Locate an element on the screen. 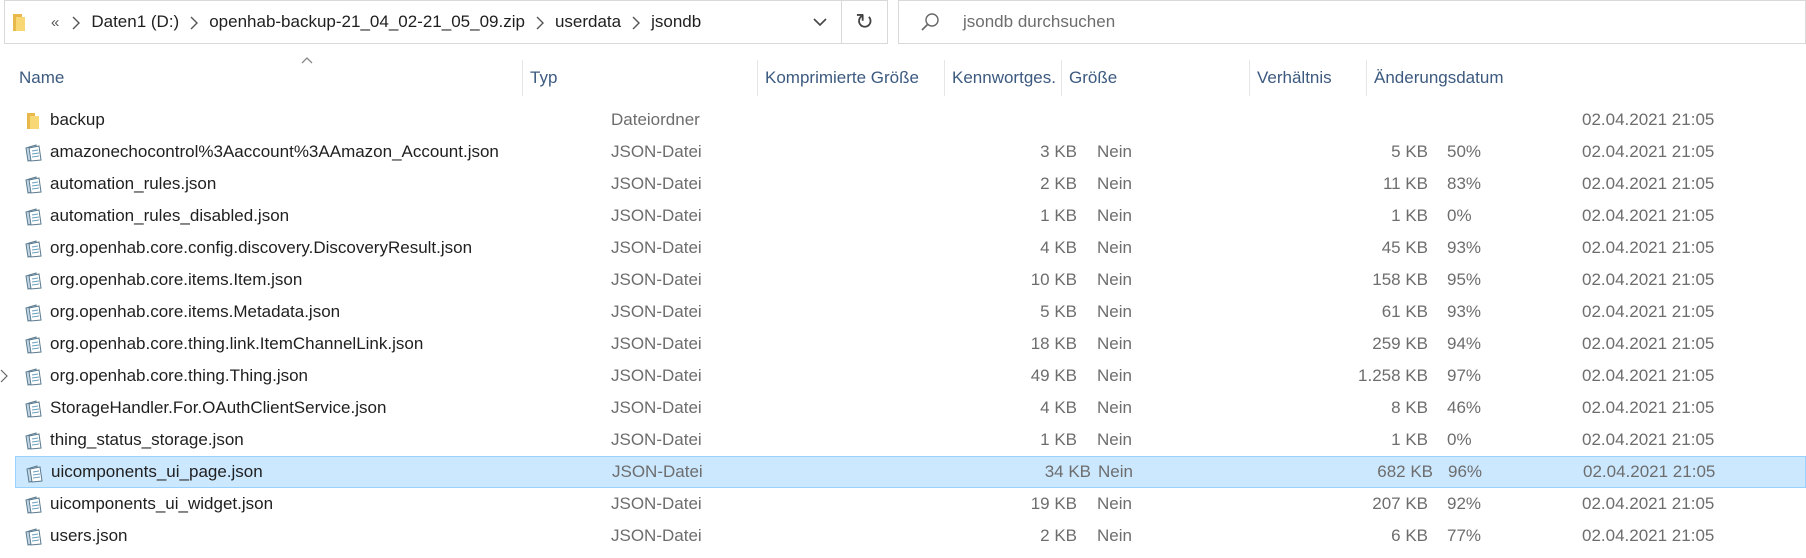  file-compressed-size: 2 KB is located at coordinates (1058, 183).